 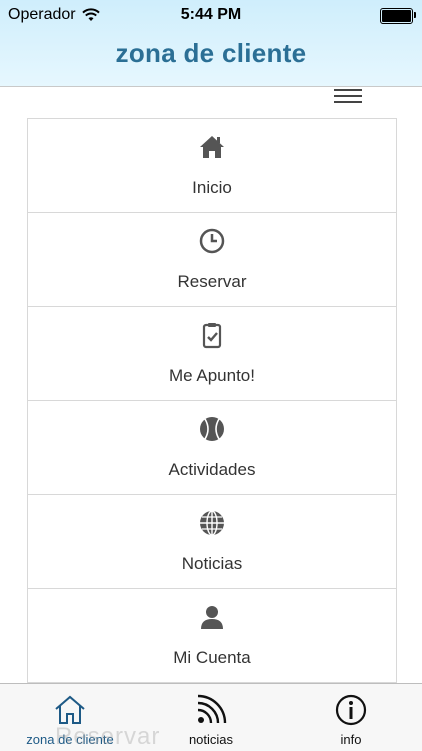 What do you see at coordinates (351, 710) in the screenshot?
I see `info-icon` at bounding box center [351, 710].